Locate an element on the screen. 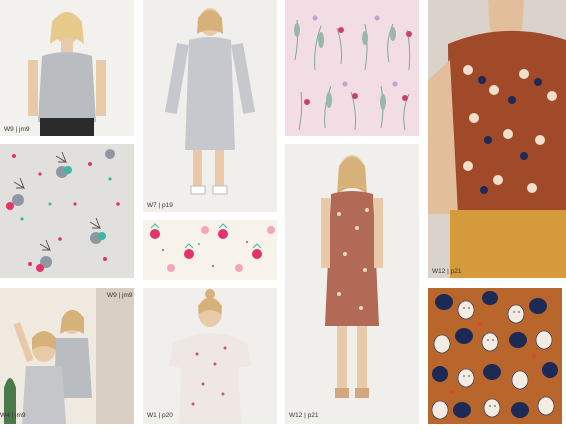  fabric-print-faces-rust is located at coordinates (495, 356).